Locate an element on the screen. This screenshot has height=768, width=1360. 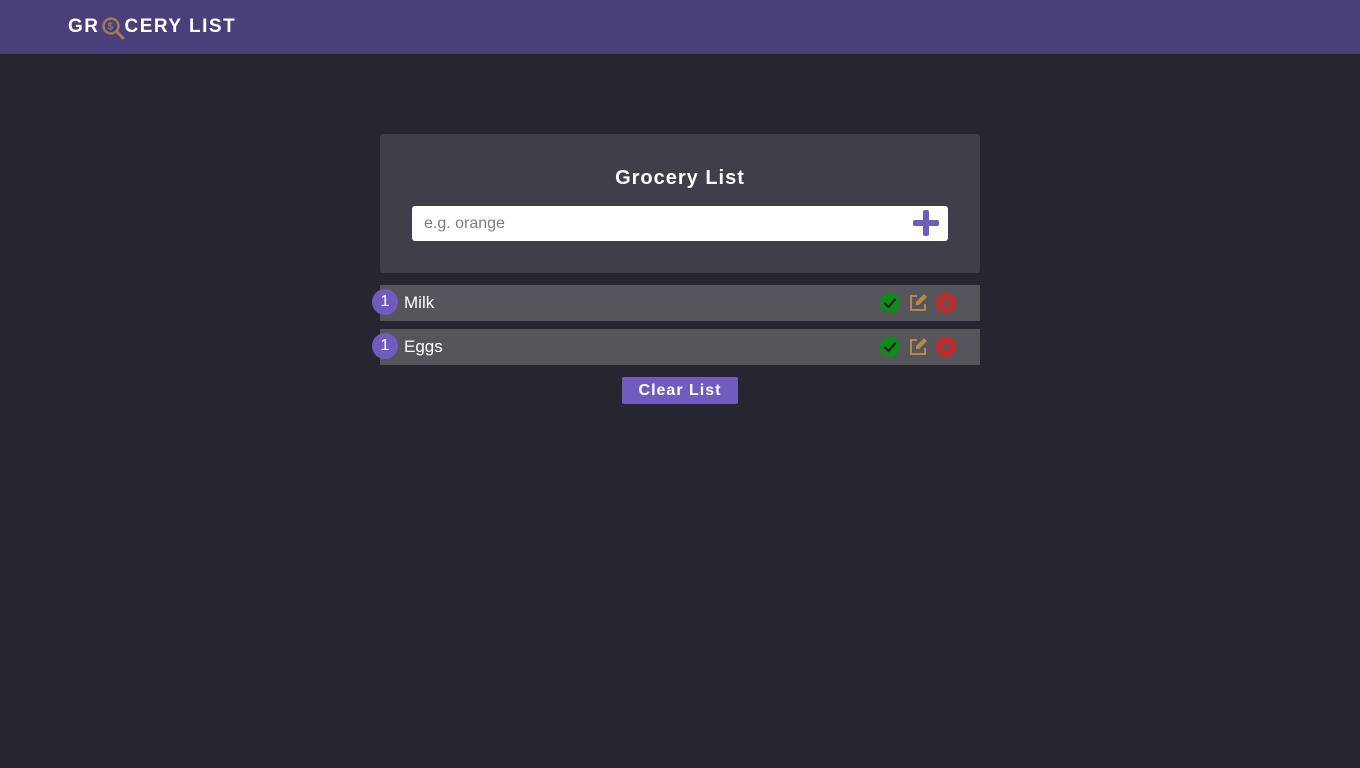
list-item: 1 Eggs is located at coordinates (676, 347).